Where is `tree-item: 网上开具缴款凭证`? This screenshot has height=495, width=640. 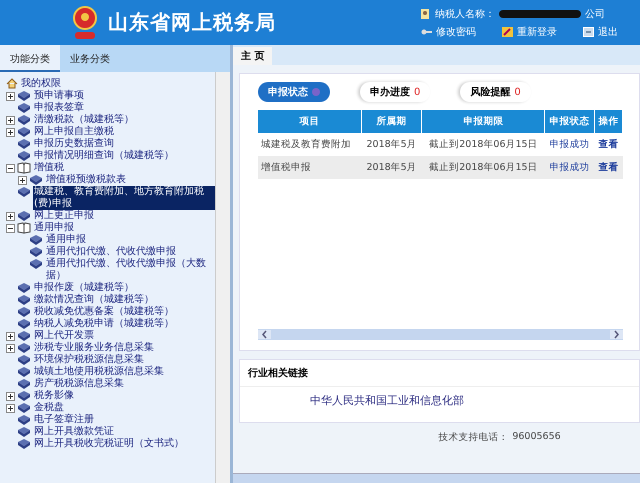
tree-item: 网上开具缴款凭证 is located at coordinates (110, 432).